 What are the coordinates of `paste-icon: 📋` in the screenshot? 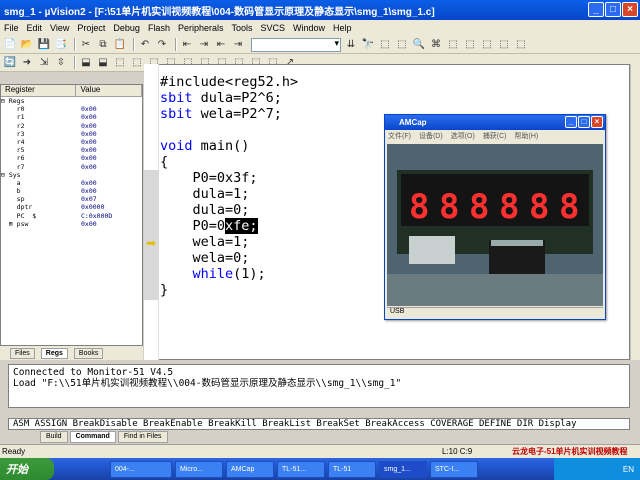 It's located at (120, 45).